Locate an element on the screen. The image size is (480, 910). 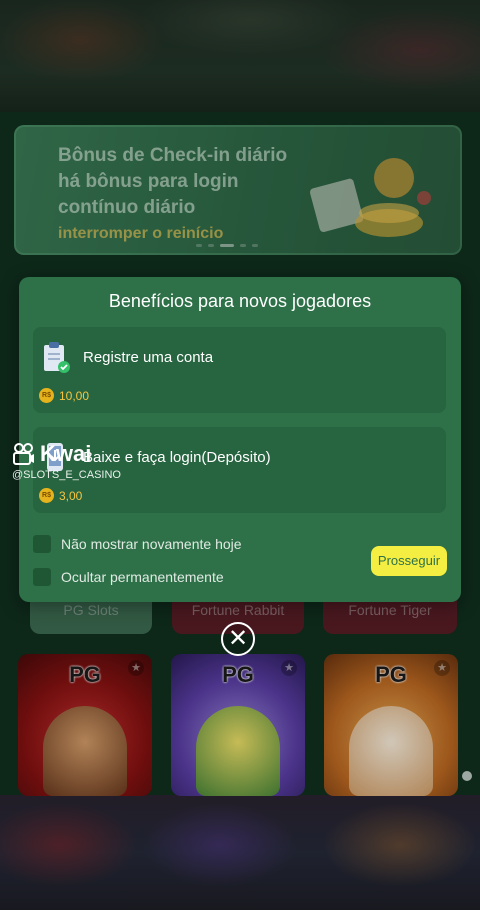
task-register-account: Registre uma conta R$ 10,00 is located at coordinates (239, 370).